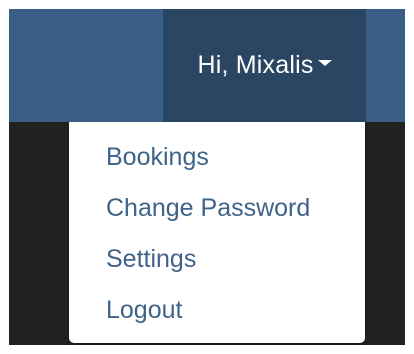 This screenshot has width=414, height=354. What do you see at coordinates (208, 208) in the screenshot?
I see `menu-item-change-password: Change Password` at bounding box center [208, 208].